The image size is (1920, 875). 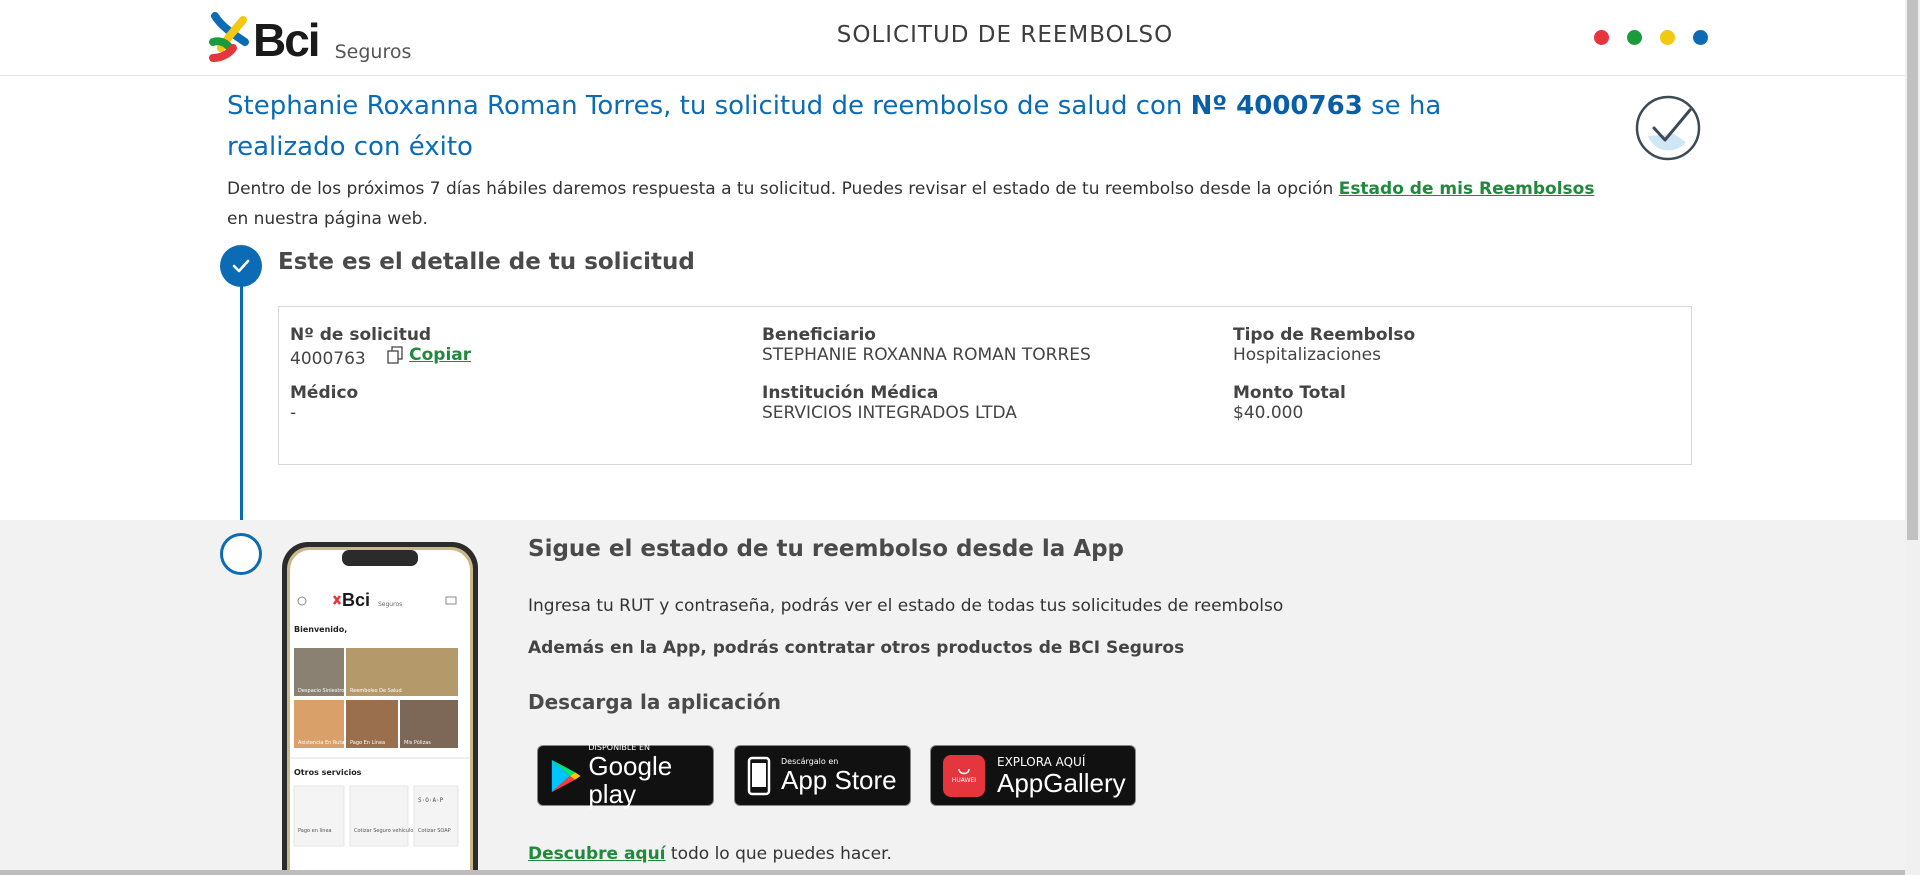 I want to click on phone-service-2: Cotizar Seguro vehículo, so click(x=383, y=830).